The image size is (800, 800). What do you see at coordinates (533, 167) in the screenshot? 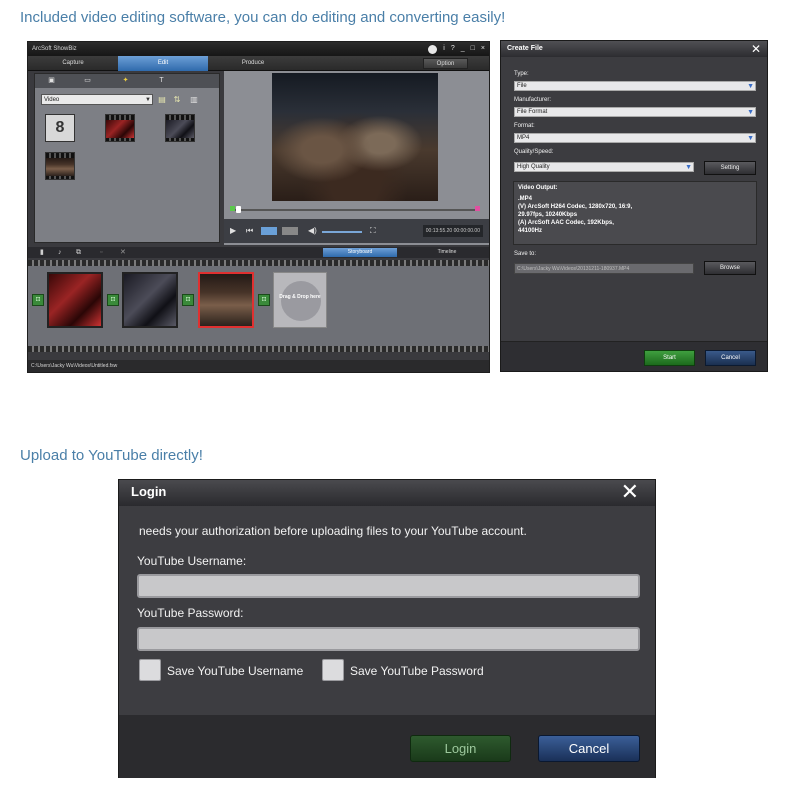
I see `quality-value: High Quality` at bounding box center [533, 167].